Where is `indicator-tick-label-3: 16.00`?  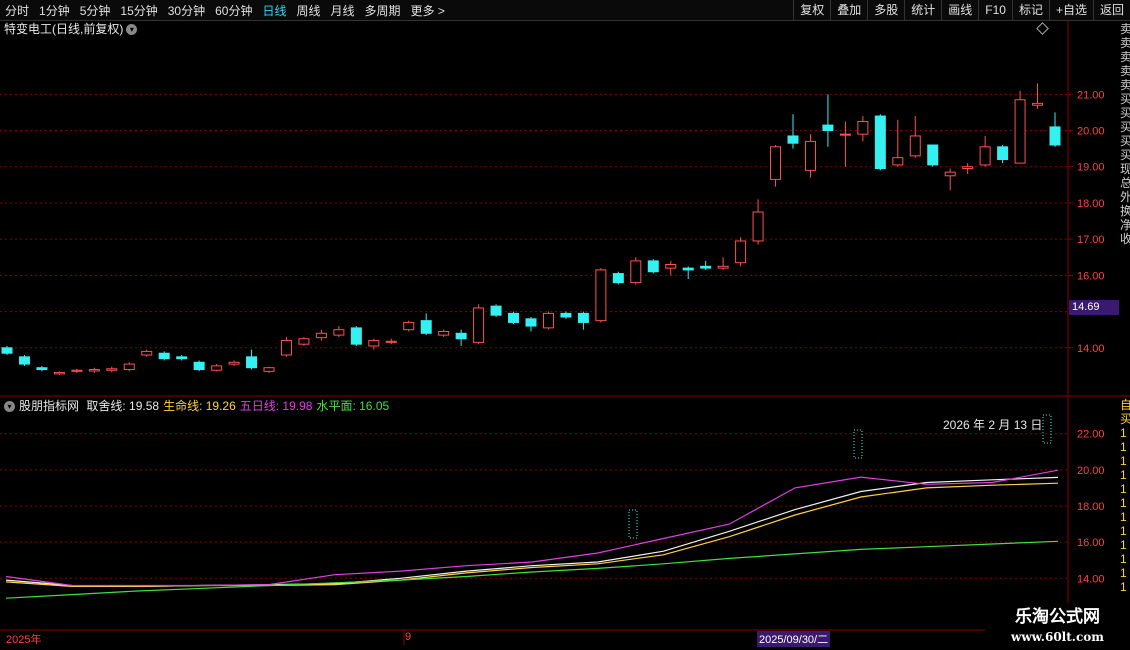 indicator-tick-label-3: 16.00 is located at coordinates (1091, 543).